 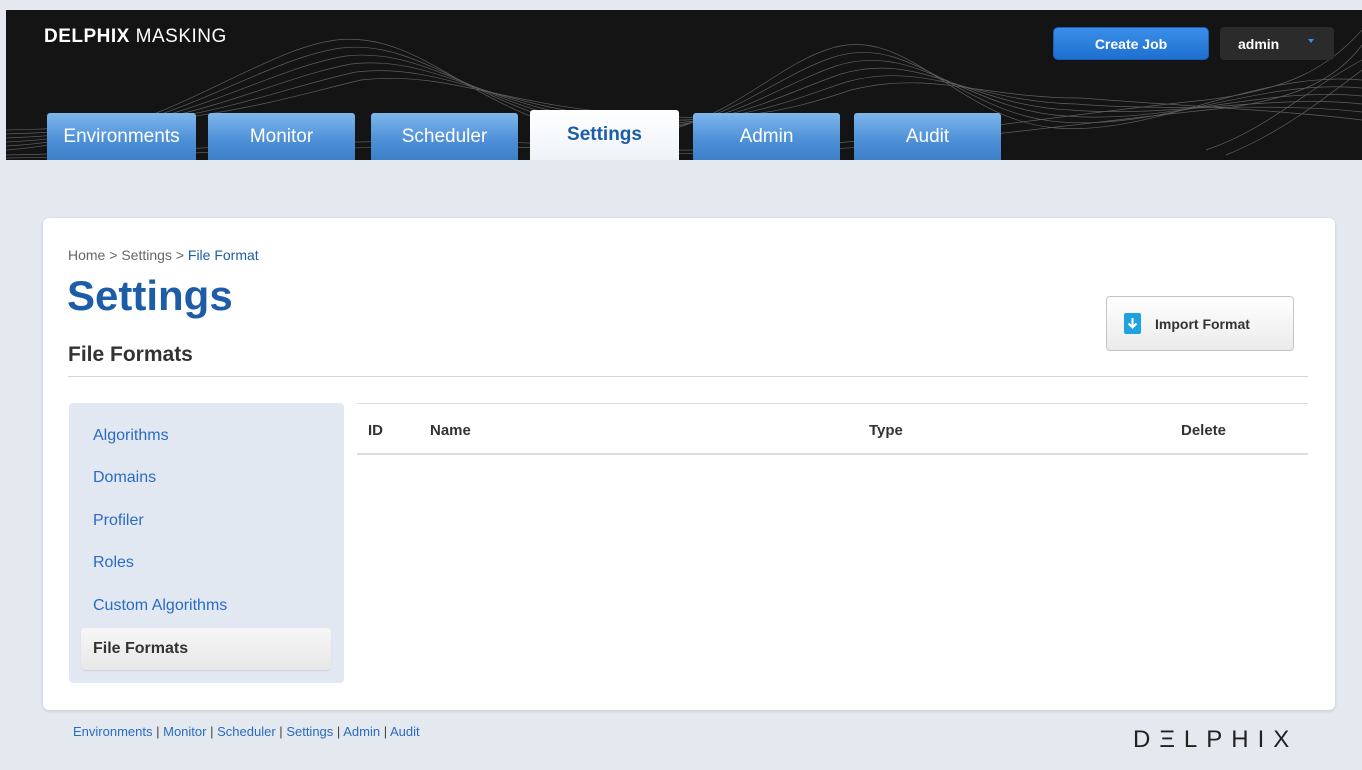 I want to click on brand-logo: DELPHIX MASKING, so click(x=135, y=37).